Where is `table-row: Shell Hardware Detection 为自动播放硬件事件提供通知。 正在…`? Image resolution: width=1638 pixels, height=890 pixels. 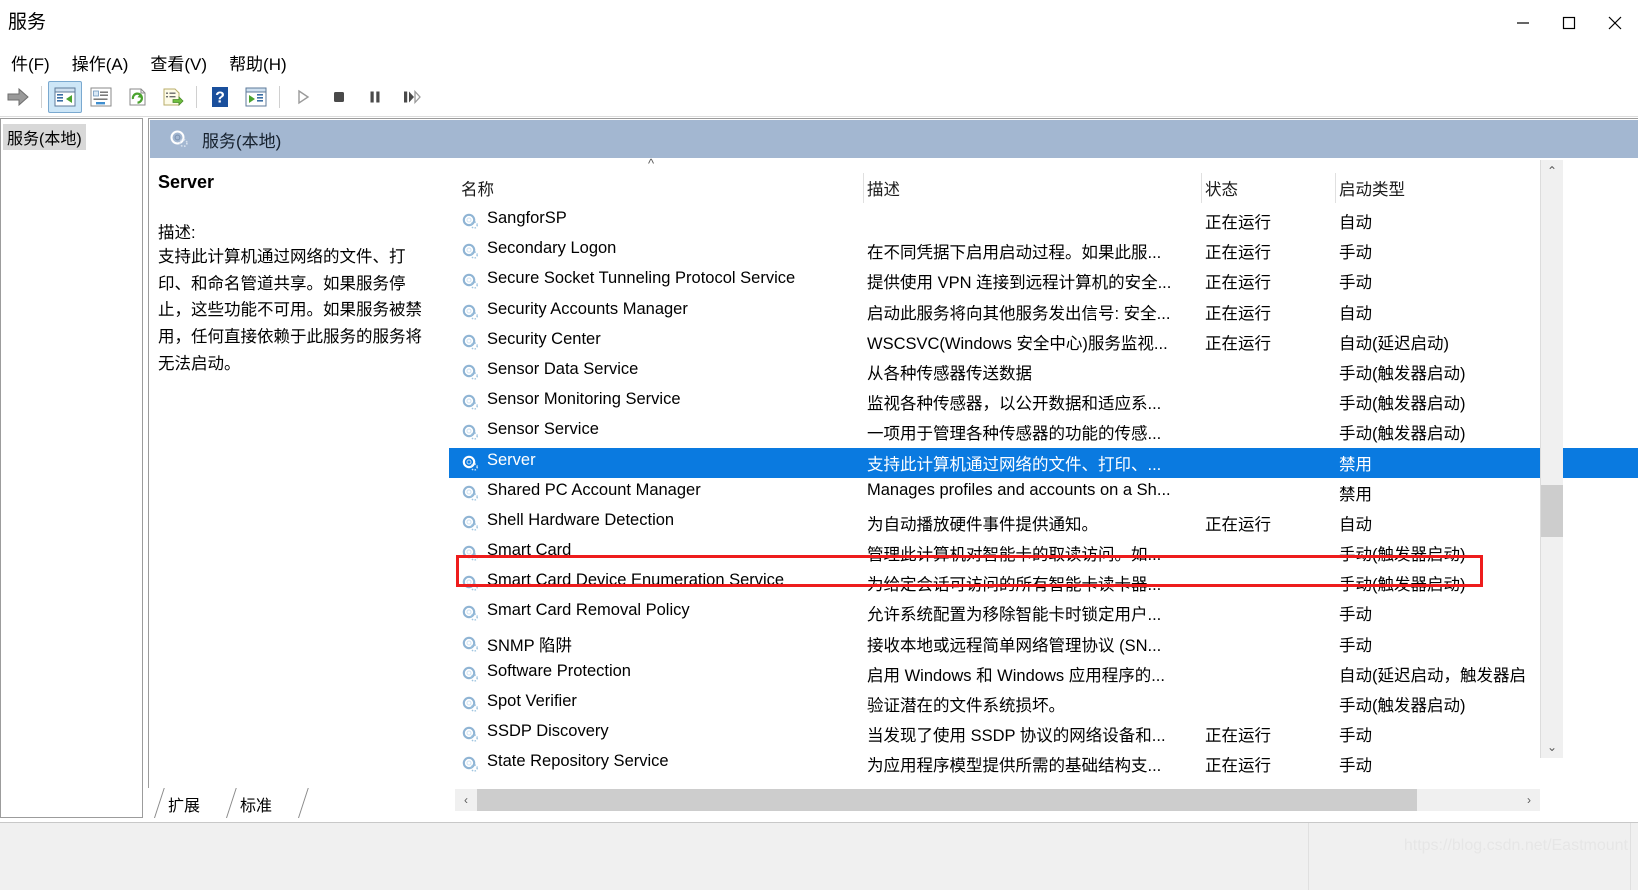 table-row: Shell Hardware Detection 为自动播放硬件事件提供通知。 正在… is located at coordinates (1043, 523).